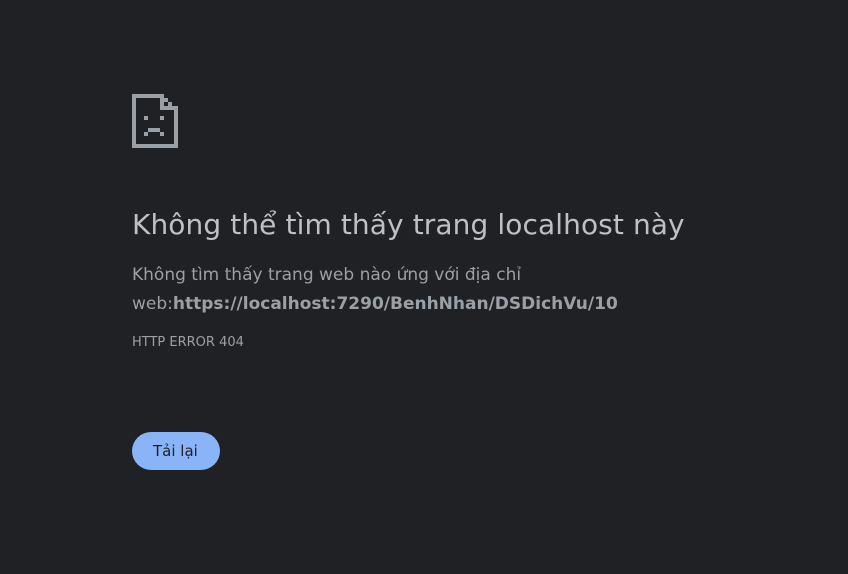  I want to click on sad-document-icon, so click(155, 121).